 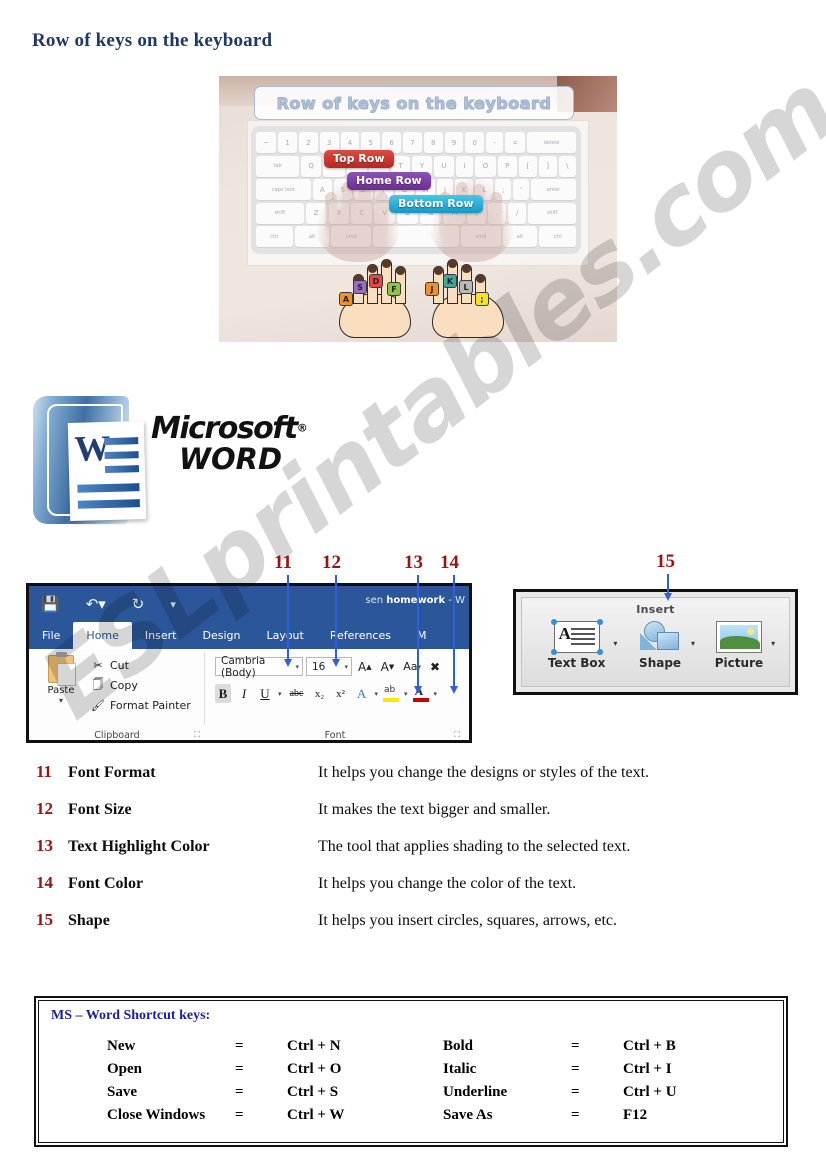 I want to click on format-painter-button: 🖌 Format Painter, so click(x=141, y=705).